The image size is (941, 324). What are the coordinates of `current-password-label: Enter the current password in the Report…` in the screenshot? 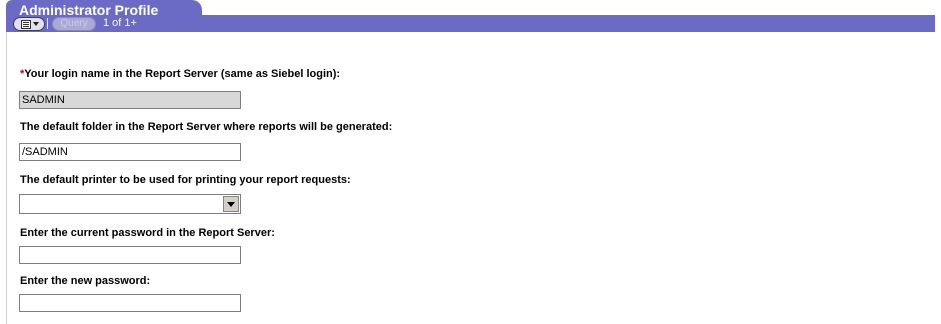 It's located at (147, 233).